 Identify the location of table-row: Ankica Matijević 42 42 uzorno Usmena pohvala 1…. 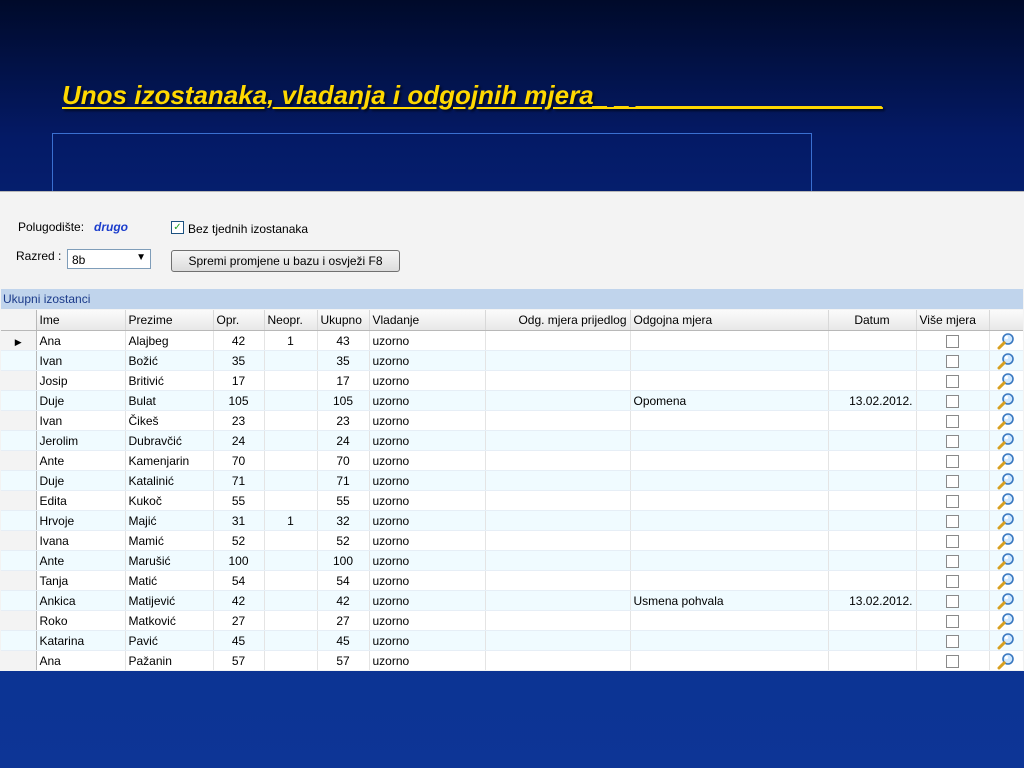
(512, 600).